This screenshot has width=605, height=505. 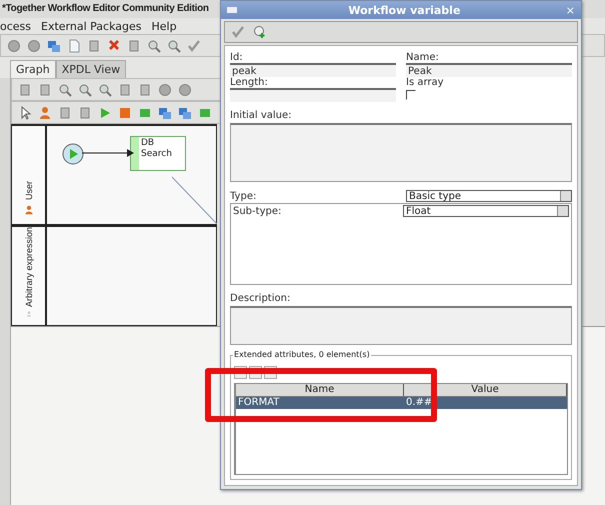 What do you see at coordinates (401, 152) in the screenshot?
I see `initial-value-field` at bounding box center [401, 152].